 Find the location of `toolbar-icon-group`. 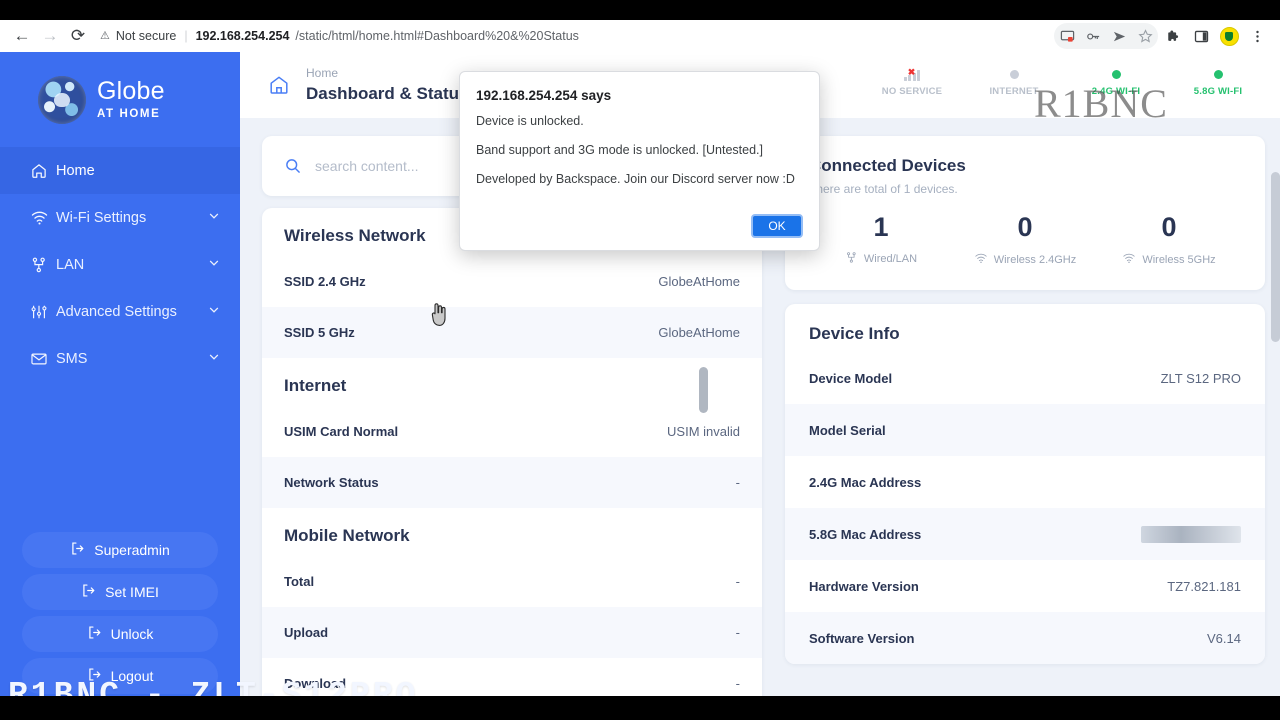

toolbar-icon-group is located at coordinates (1163, 36).